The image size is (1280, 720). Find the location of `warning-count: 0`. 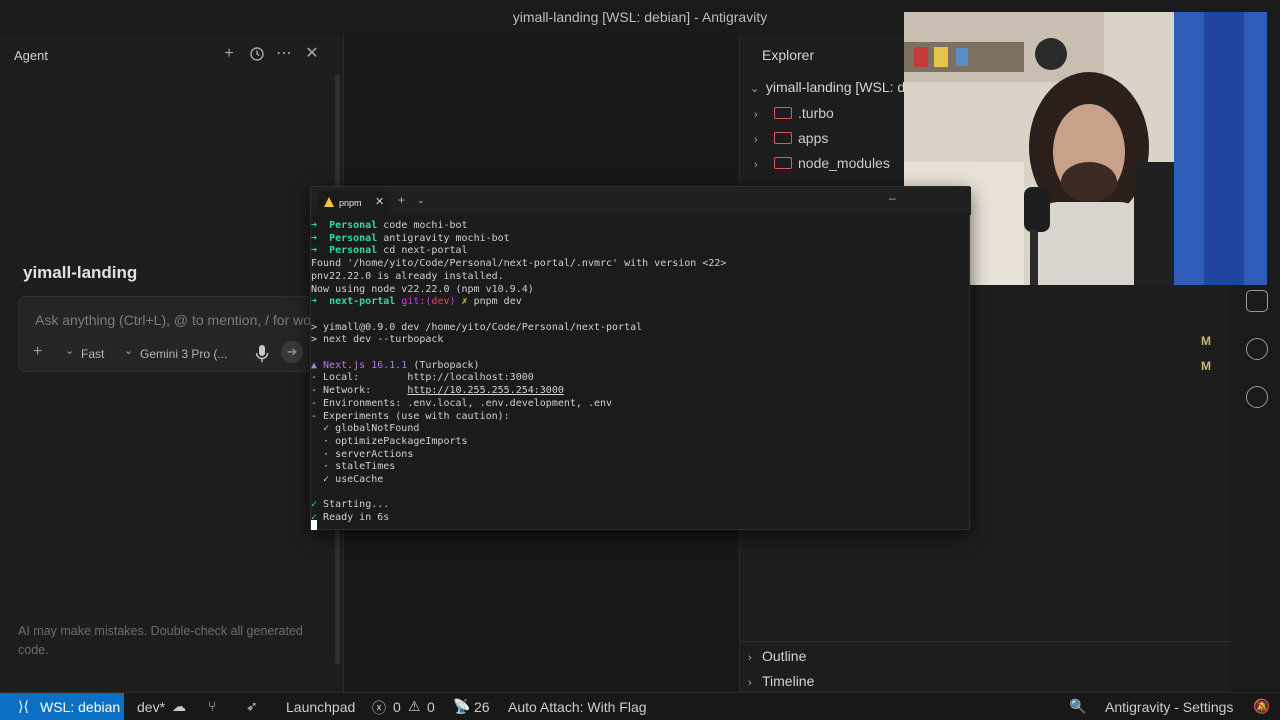

warning-count: 0 is located at coordinates (431, 707).